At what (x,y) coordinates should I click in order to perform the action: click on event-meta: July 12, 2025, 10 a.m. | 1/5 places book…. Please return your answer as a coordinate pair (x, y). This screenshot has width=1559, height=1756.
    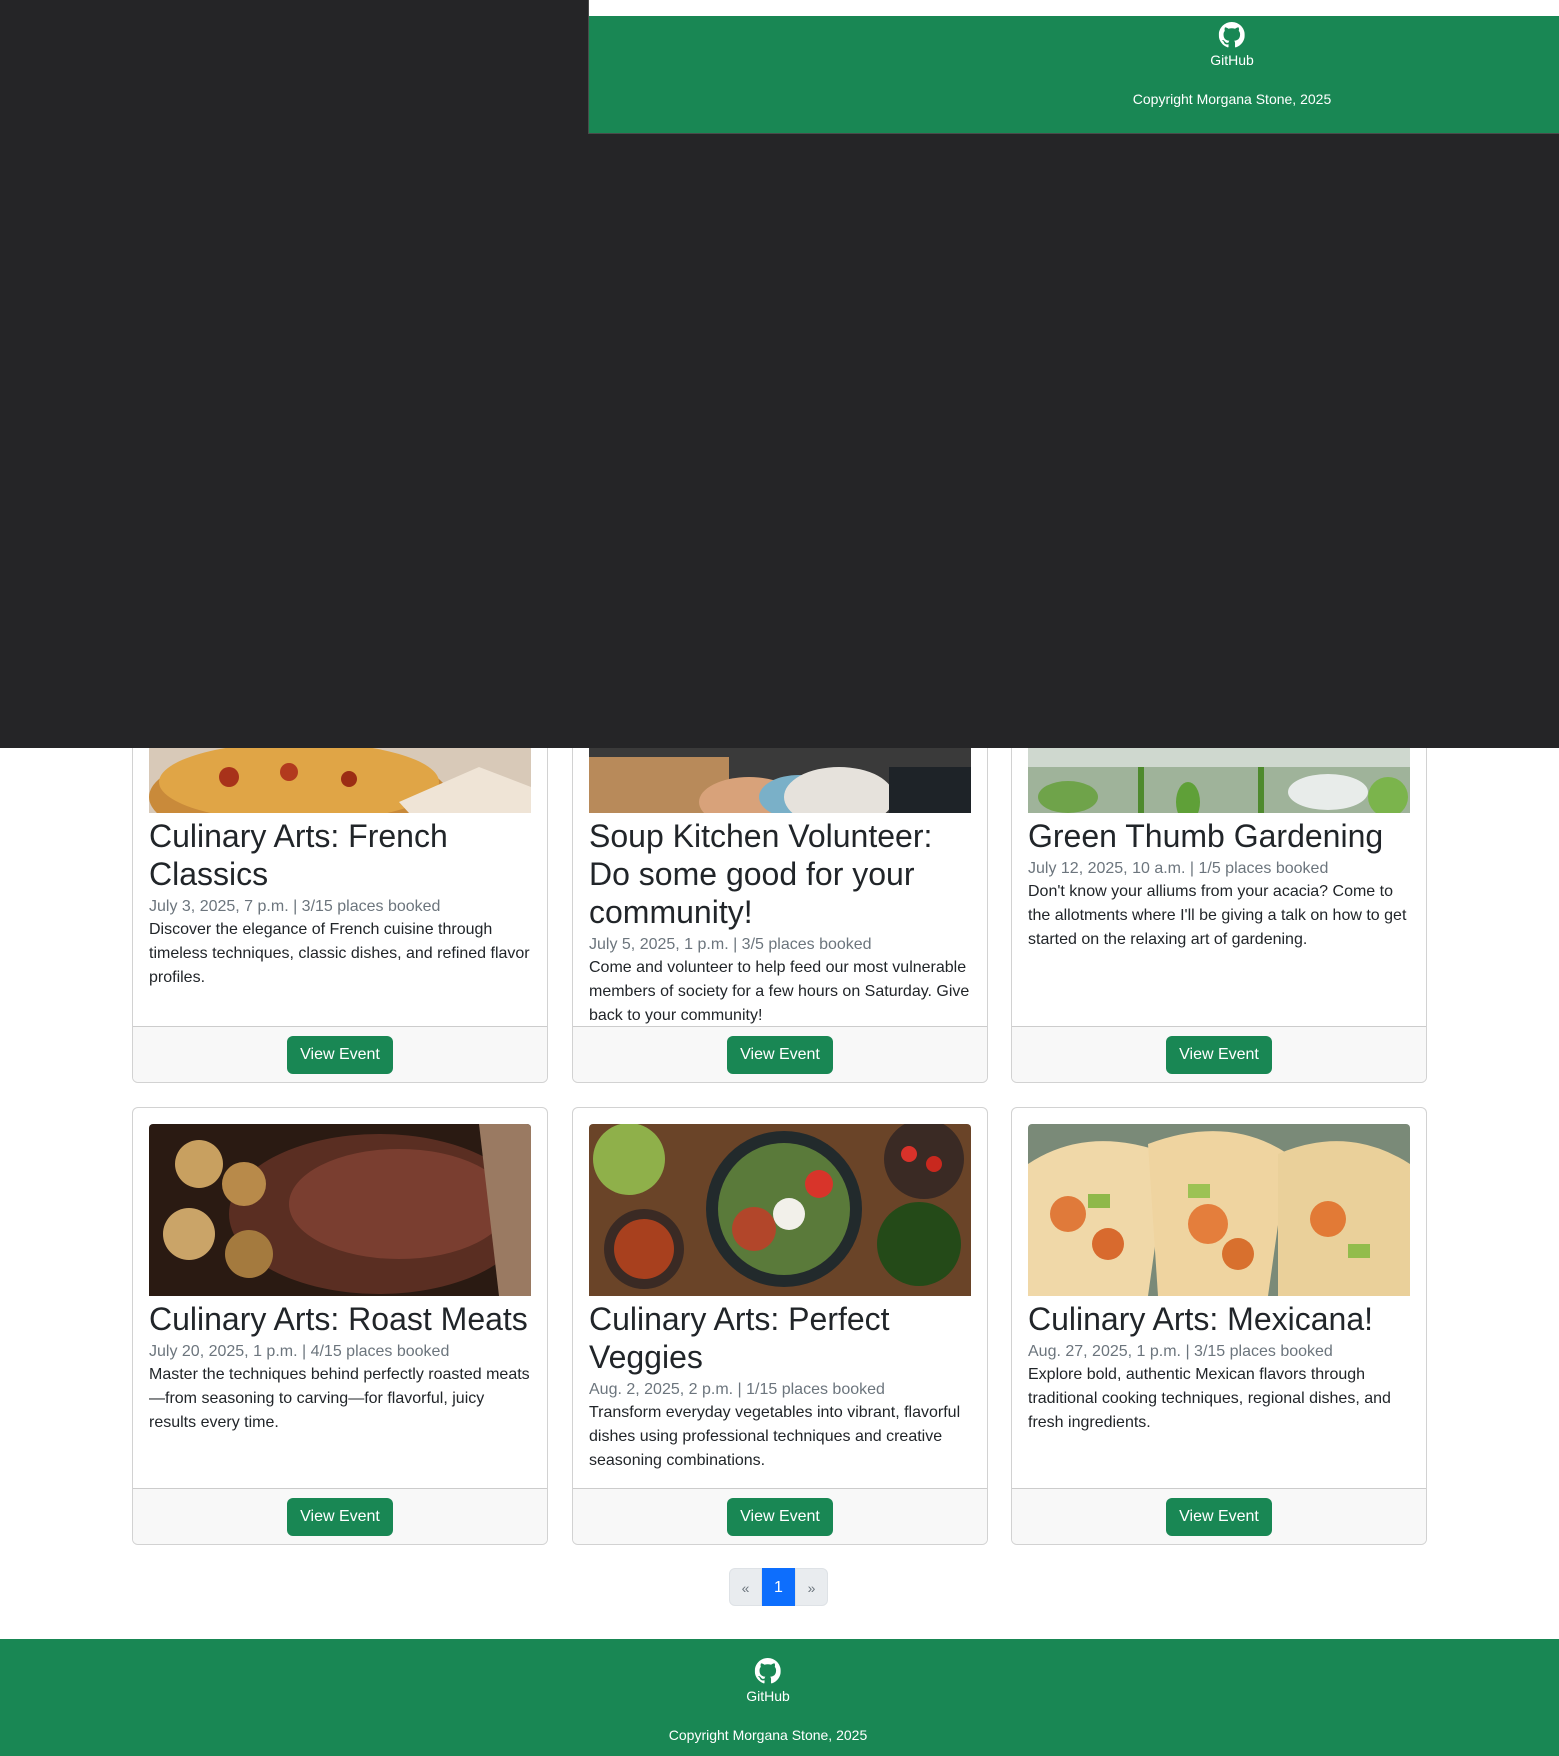
    Looking at the image, I should click on (1178, 868).